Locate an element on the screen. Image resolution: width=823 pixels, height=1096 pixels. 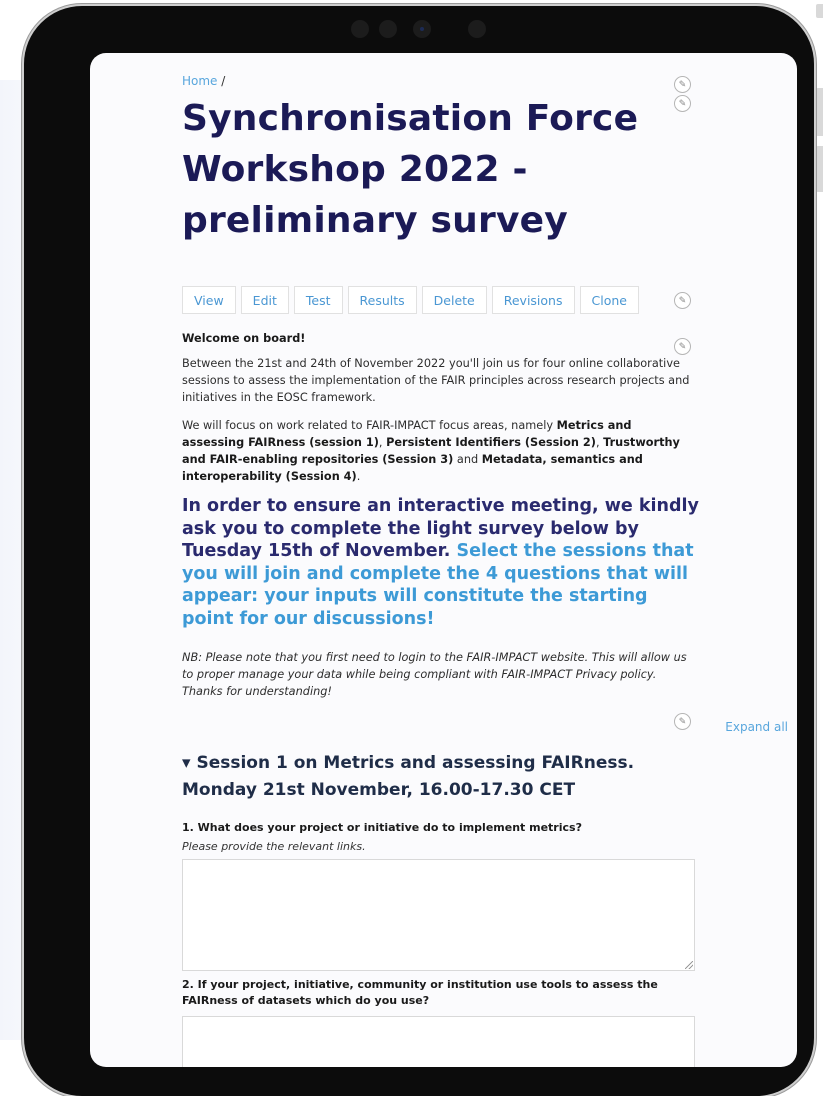
volume-down-button is located at coordinates (819, 169).